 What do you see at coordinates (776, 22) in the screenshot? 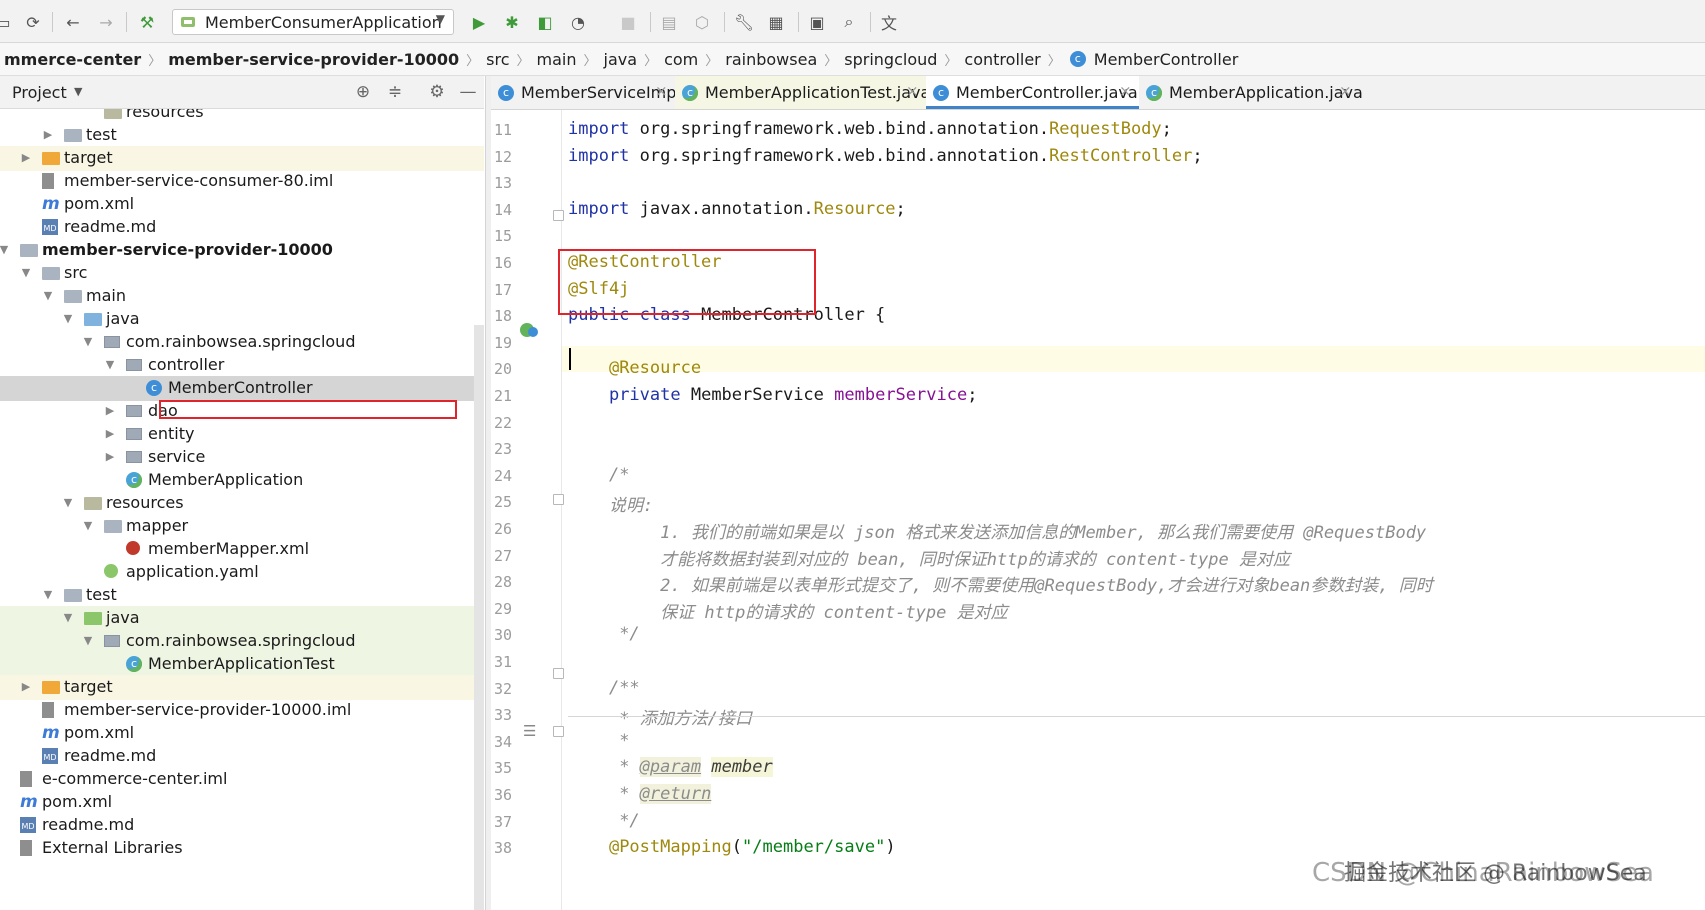
I see `project-structure-icon: ▦` at bounding box center [776, 22].